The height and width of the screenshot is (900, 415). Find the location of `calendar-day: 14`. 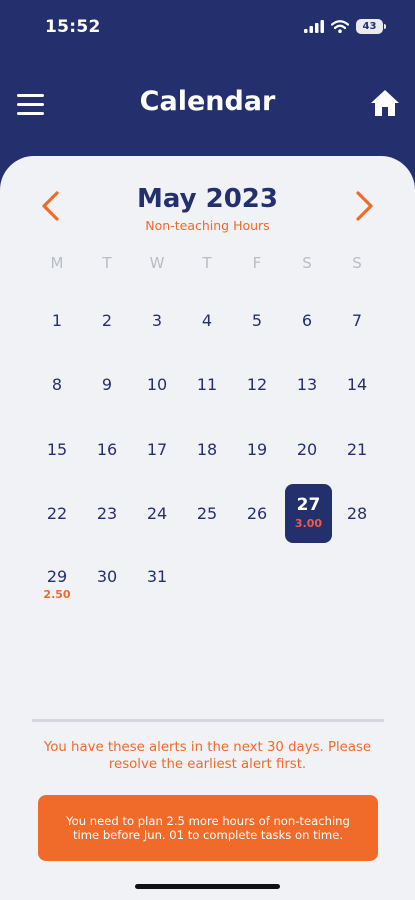

calendar-day: 14 is located at coordinates (357, 384).